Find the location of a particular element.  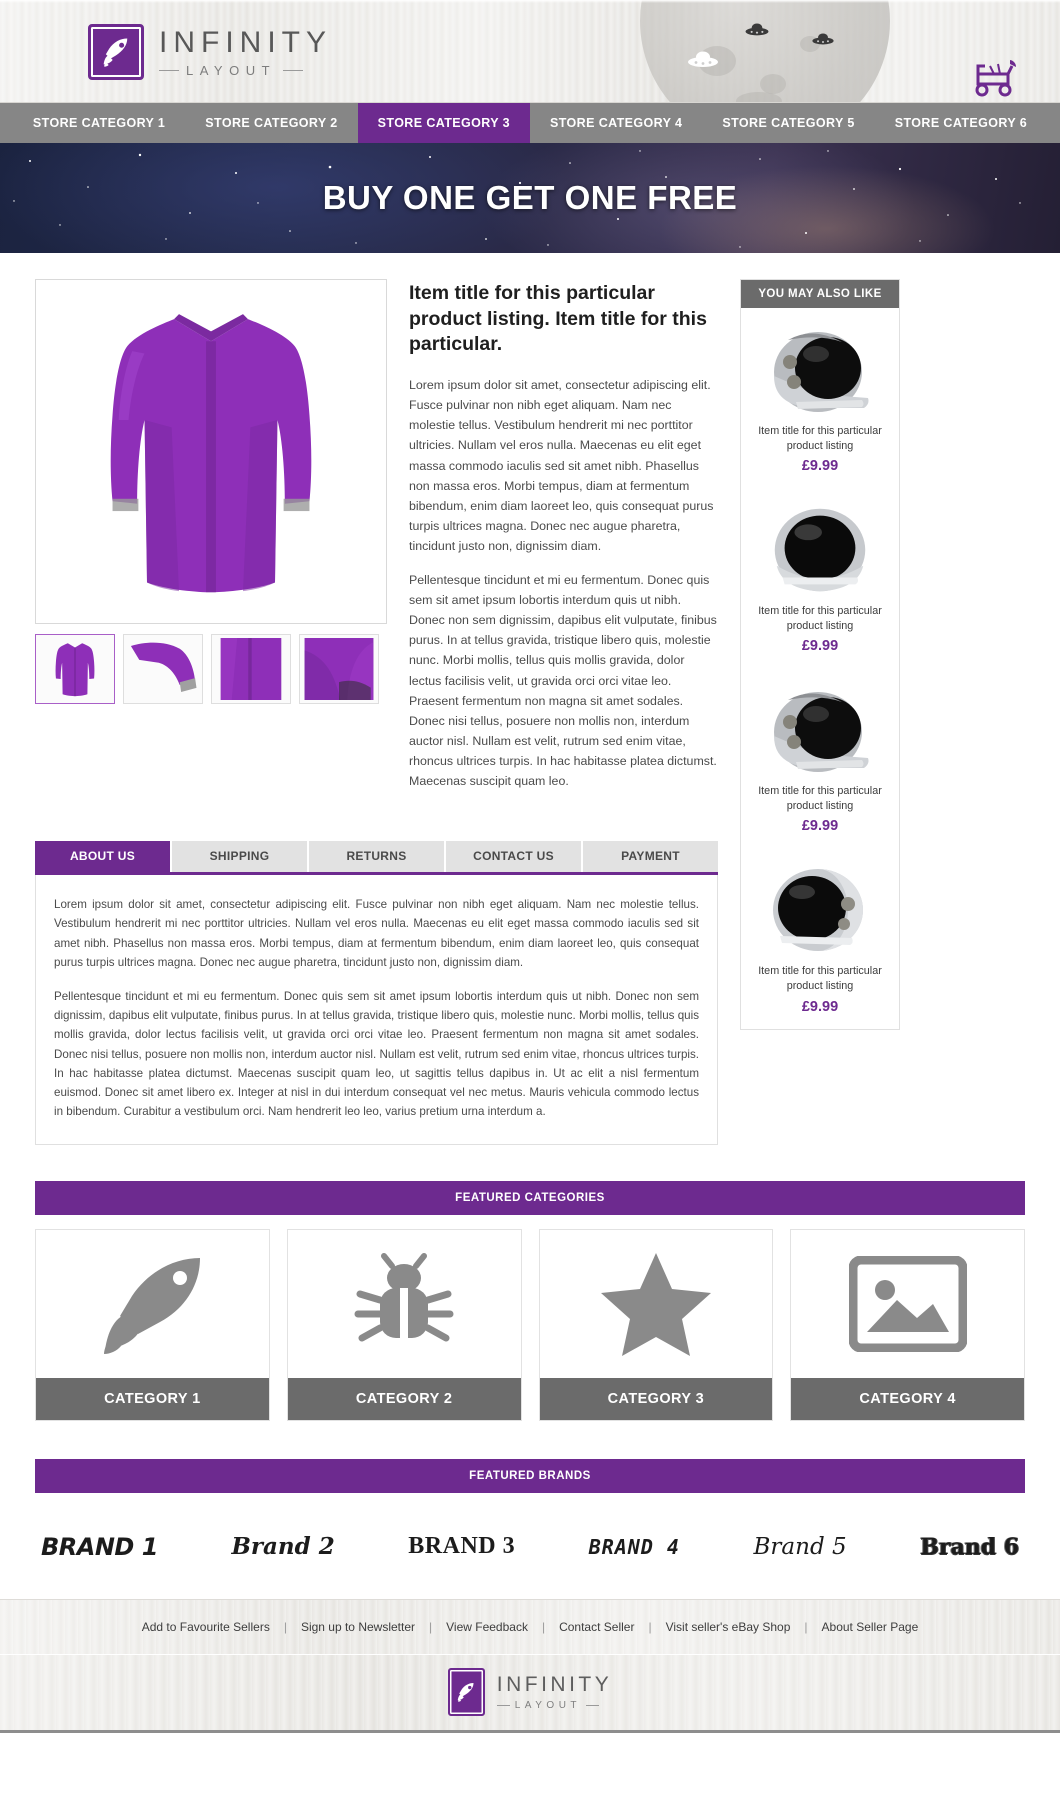

brand-logo-3: BRAND 3 is located at coordinates (461, 1546).